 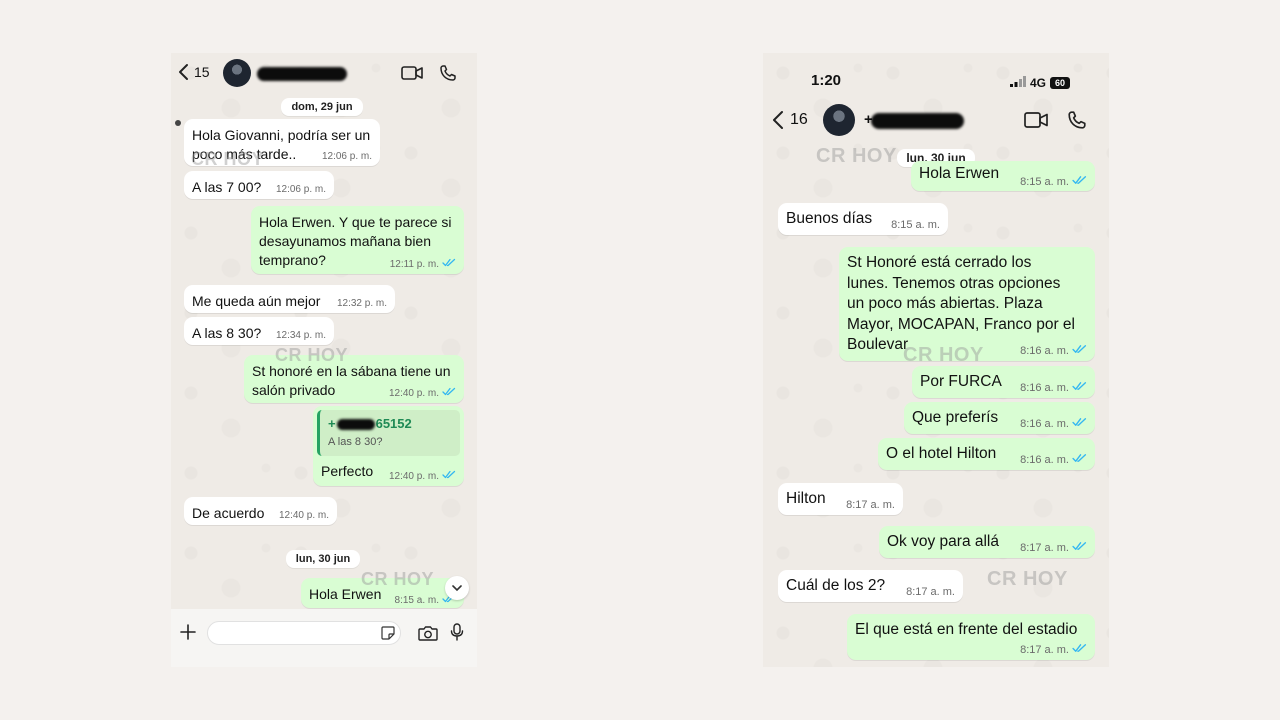 I want to click on battery-icon: 60, so click(x=1060, y=83).